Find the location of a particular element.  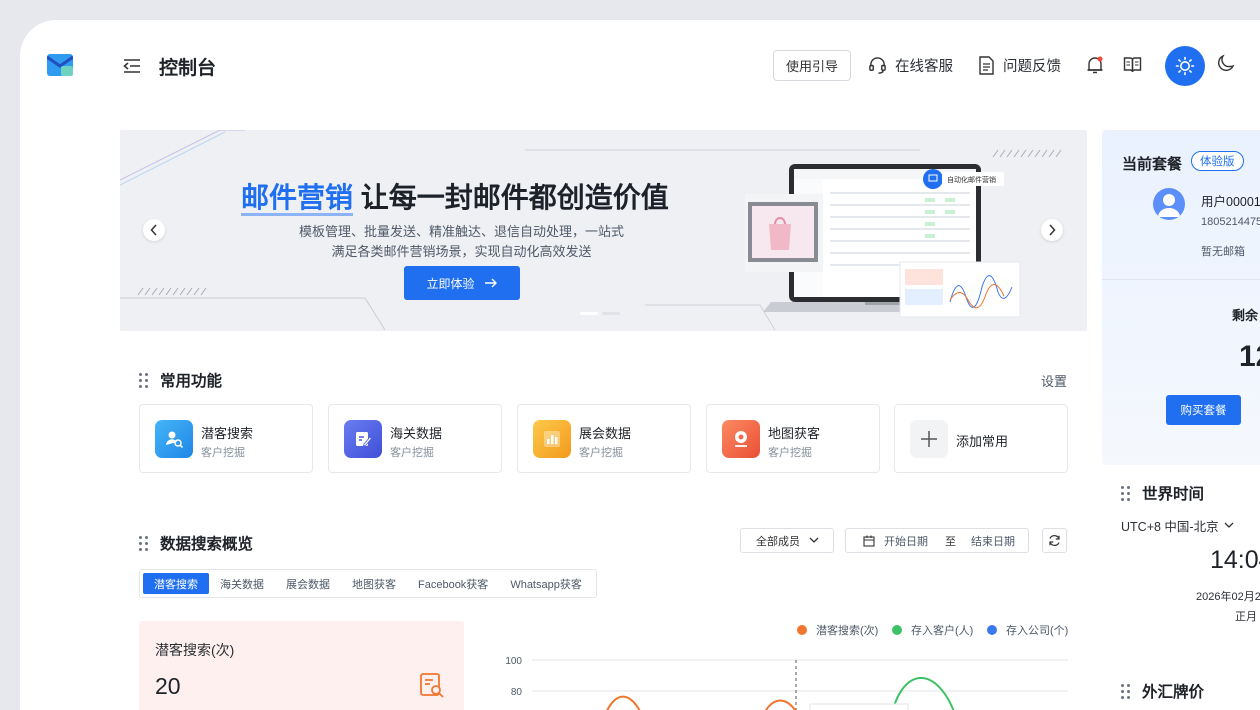

plan-badge: 体验版 is located at coordinates (1217, 161).